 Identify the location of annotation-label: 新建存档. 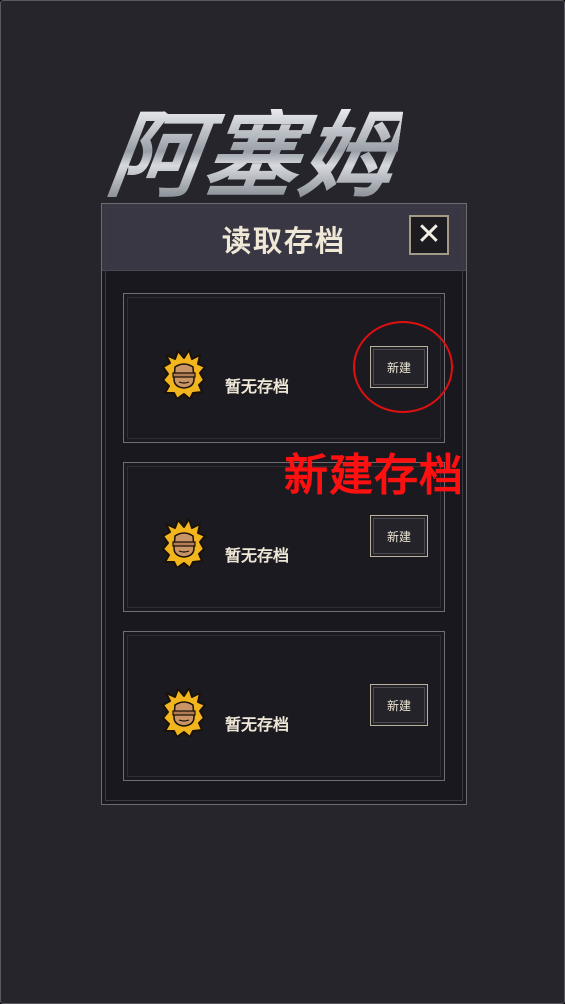
(374, 475).